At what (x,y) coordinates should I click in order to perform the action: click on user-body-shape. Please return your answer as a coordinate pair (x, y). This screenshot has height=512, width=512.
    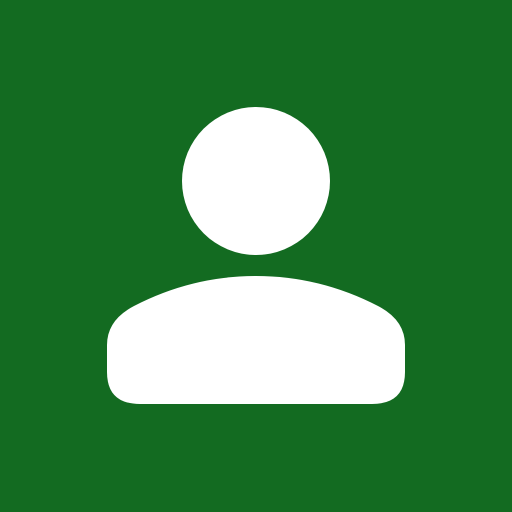
    Looking at the image, I should click on (256, 340).